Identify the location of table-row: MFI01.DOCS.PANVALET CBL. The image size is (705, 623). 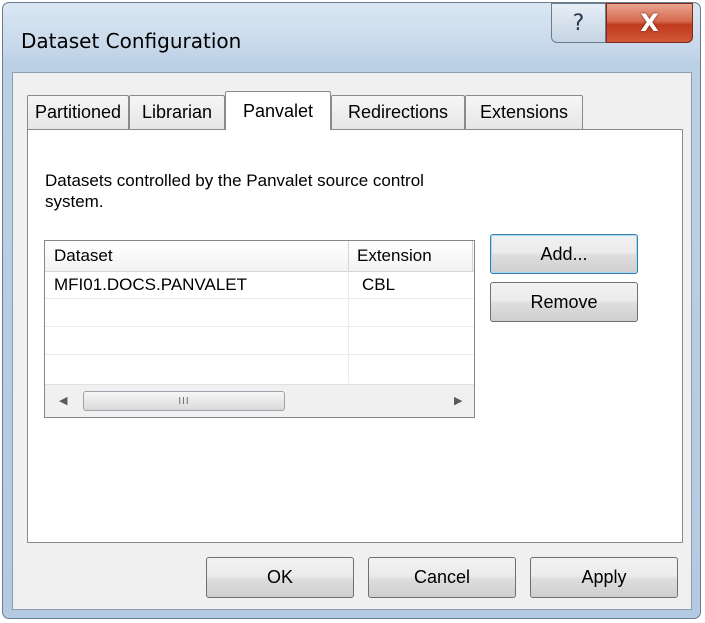
(259, 285).